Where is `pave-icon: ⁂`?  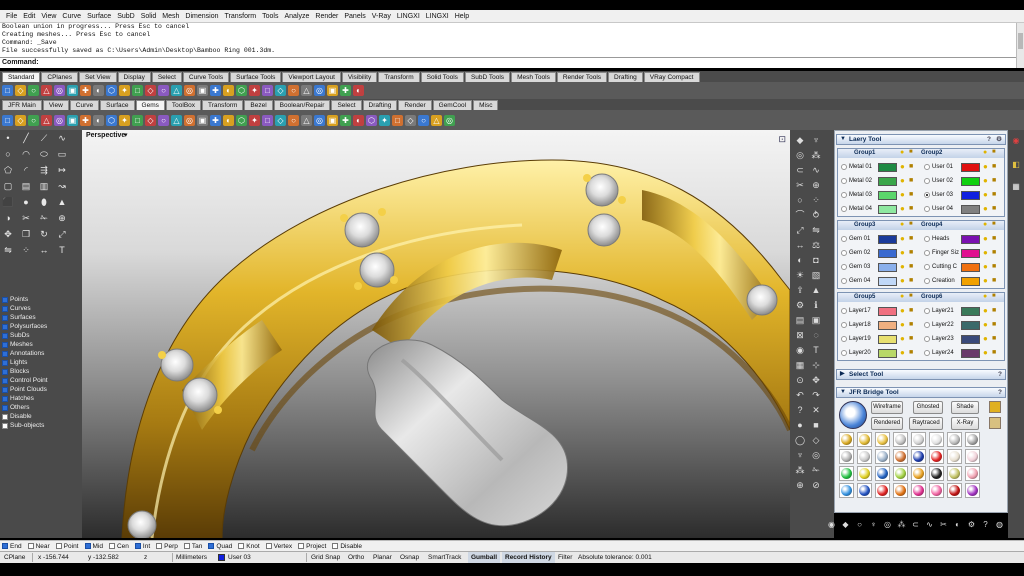 pave-icon: ⁂ is located at coordinates (816, 155).